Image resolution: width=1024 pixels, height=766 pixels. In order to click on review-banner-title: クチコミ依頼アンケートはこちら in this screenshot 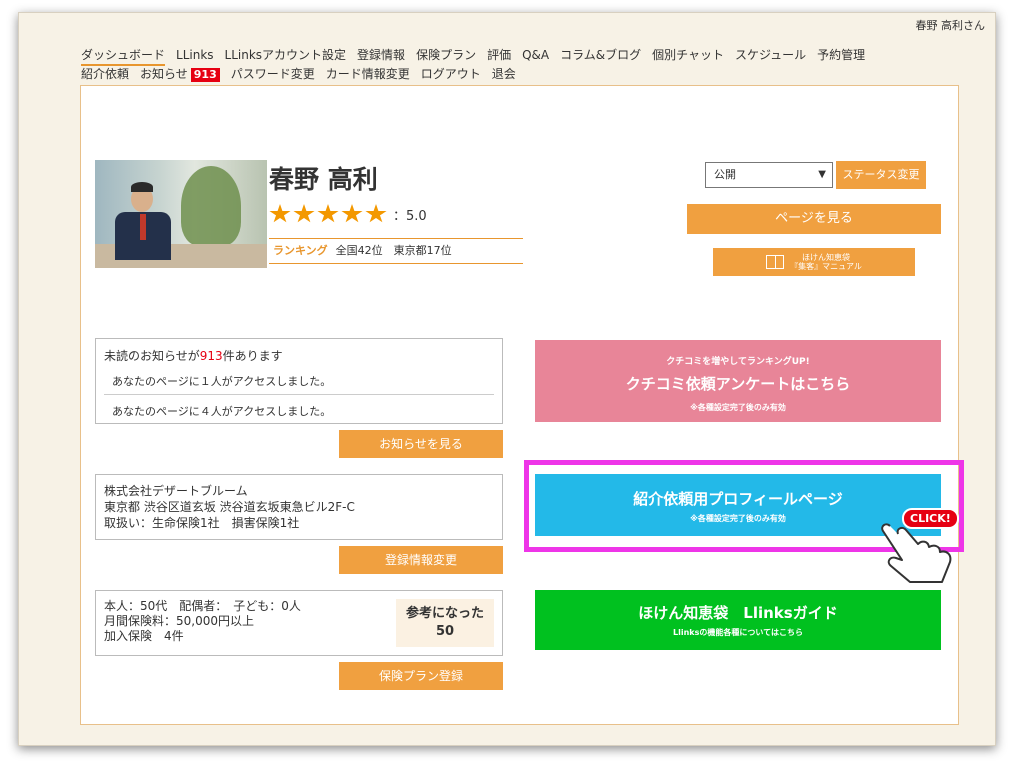, I will do `click(738, 384)`.